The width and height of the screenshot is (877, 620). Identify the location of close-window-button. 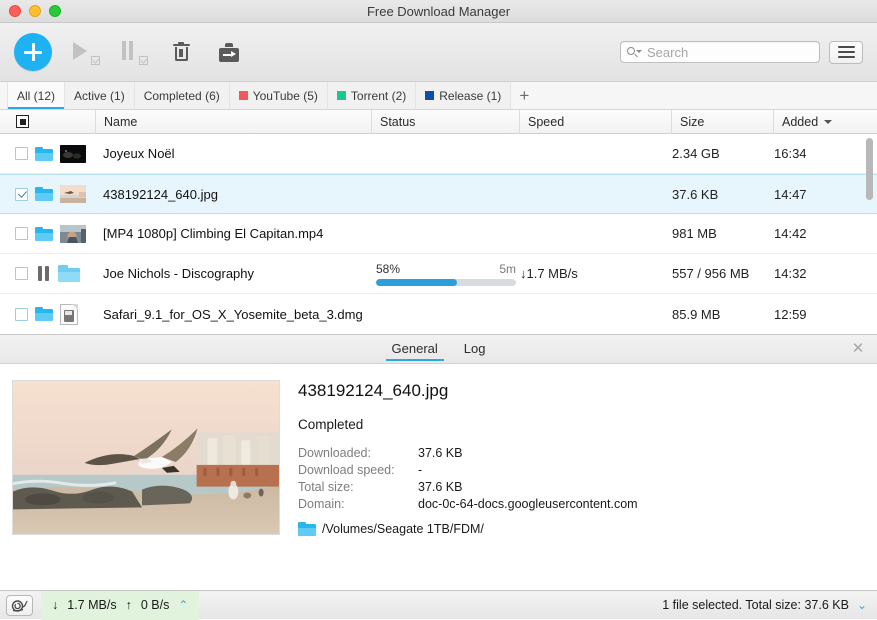
(15, 11).